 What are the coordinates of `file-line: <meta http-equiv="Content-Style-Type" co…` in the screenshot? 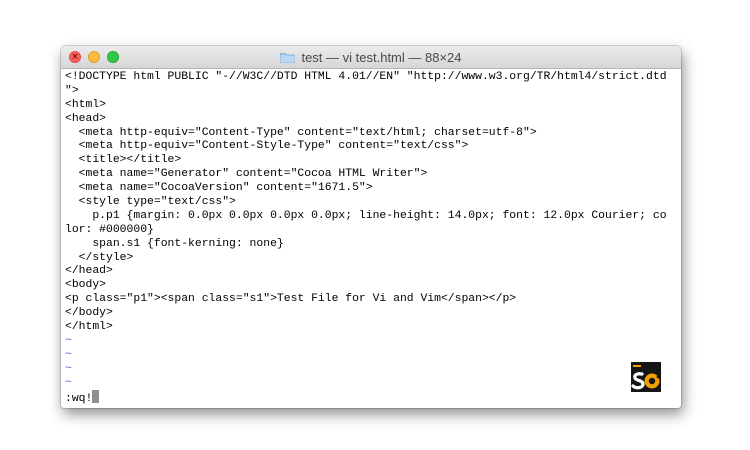 It's located at (267, 146).